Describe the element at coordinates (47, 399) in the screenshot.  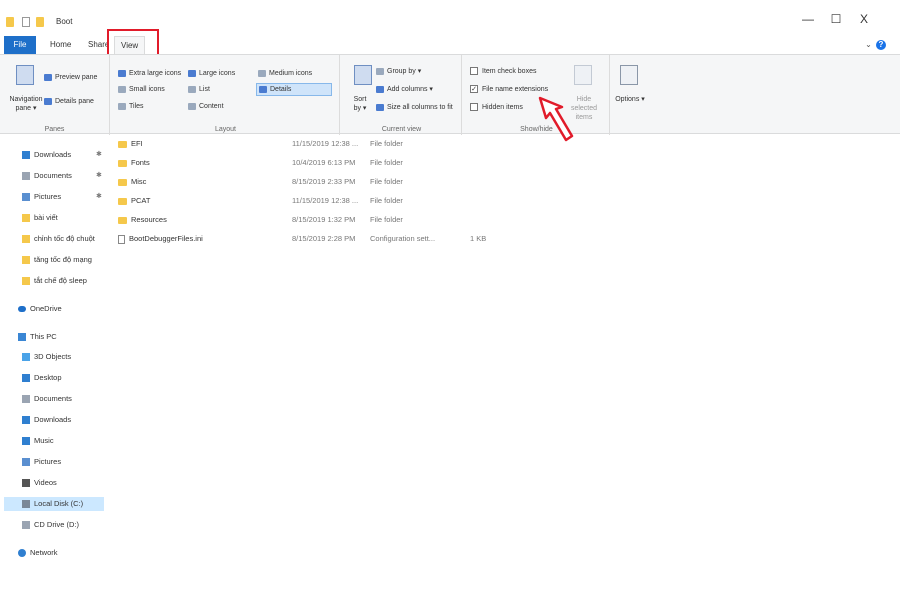
I see `sidebar-item-pc: Documents` at that location.